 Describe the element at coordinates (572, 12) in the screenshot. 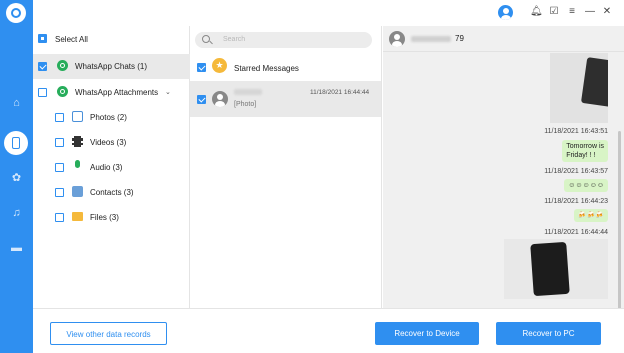

I see `menu-icon: ≡` at that location.